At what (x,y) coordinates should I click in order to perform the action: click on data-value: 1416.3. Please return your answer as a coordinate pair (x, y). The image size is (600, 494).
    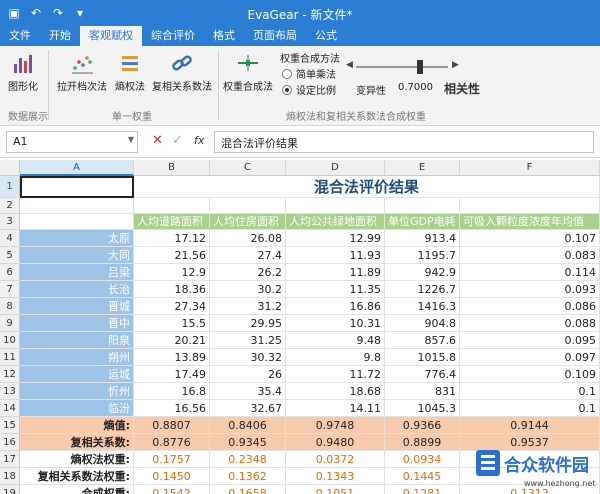
    Looking at the image, I should click on (422, 306).